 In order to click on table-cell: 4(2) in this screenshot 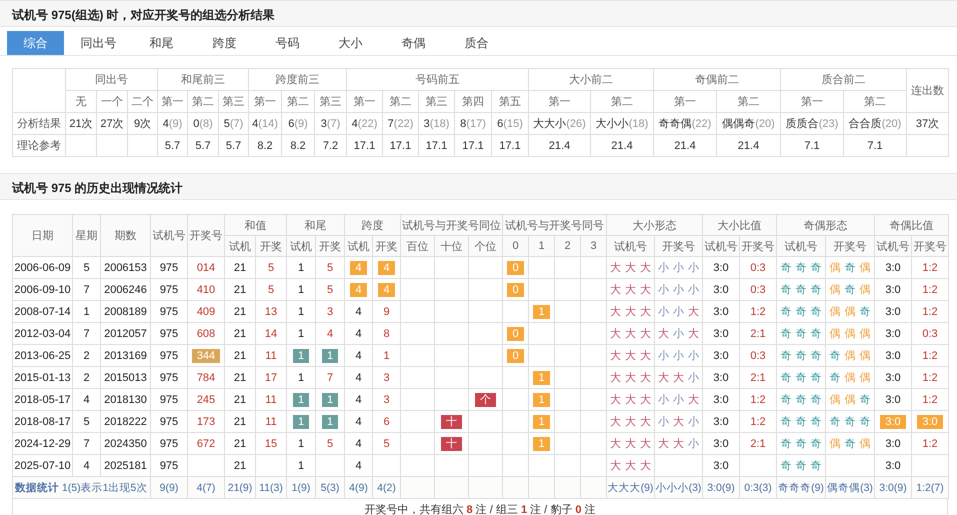, I will do `click(386, 487)`.